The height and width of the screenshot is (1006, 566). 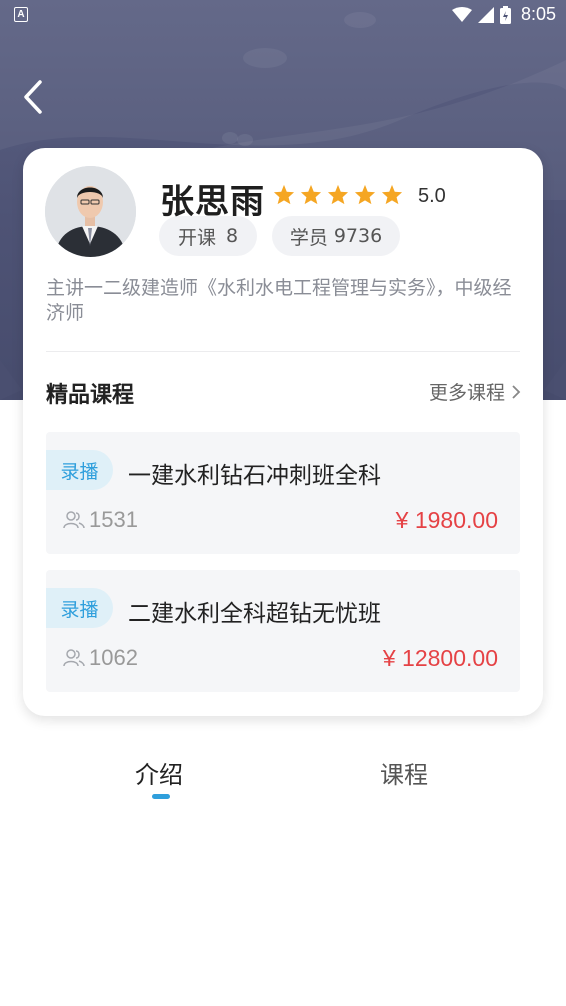 I want to click on courses-count: 8, so click(x=232, y=236).